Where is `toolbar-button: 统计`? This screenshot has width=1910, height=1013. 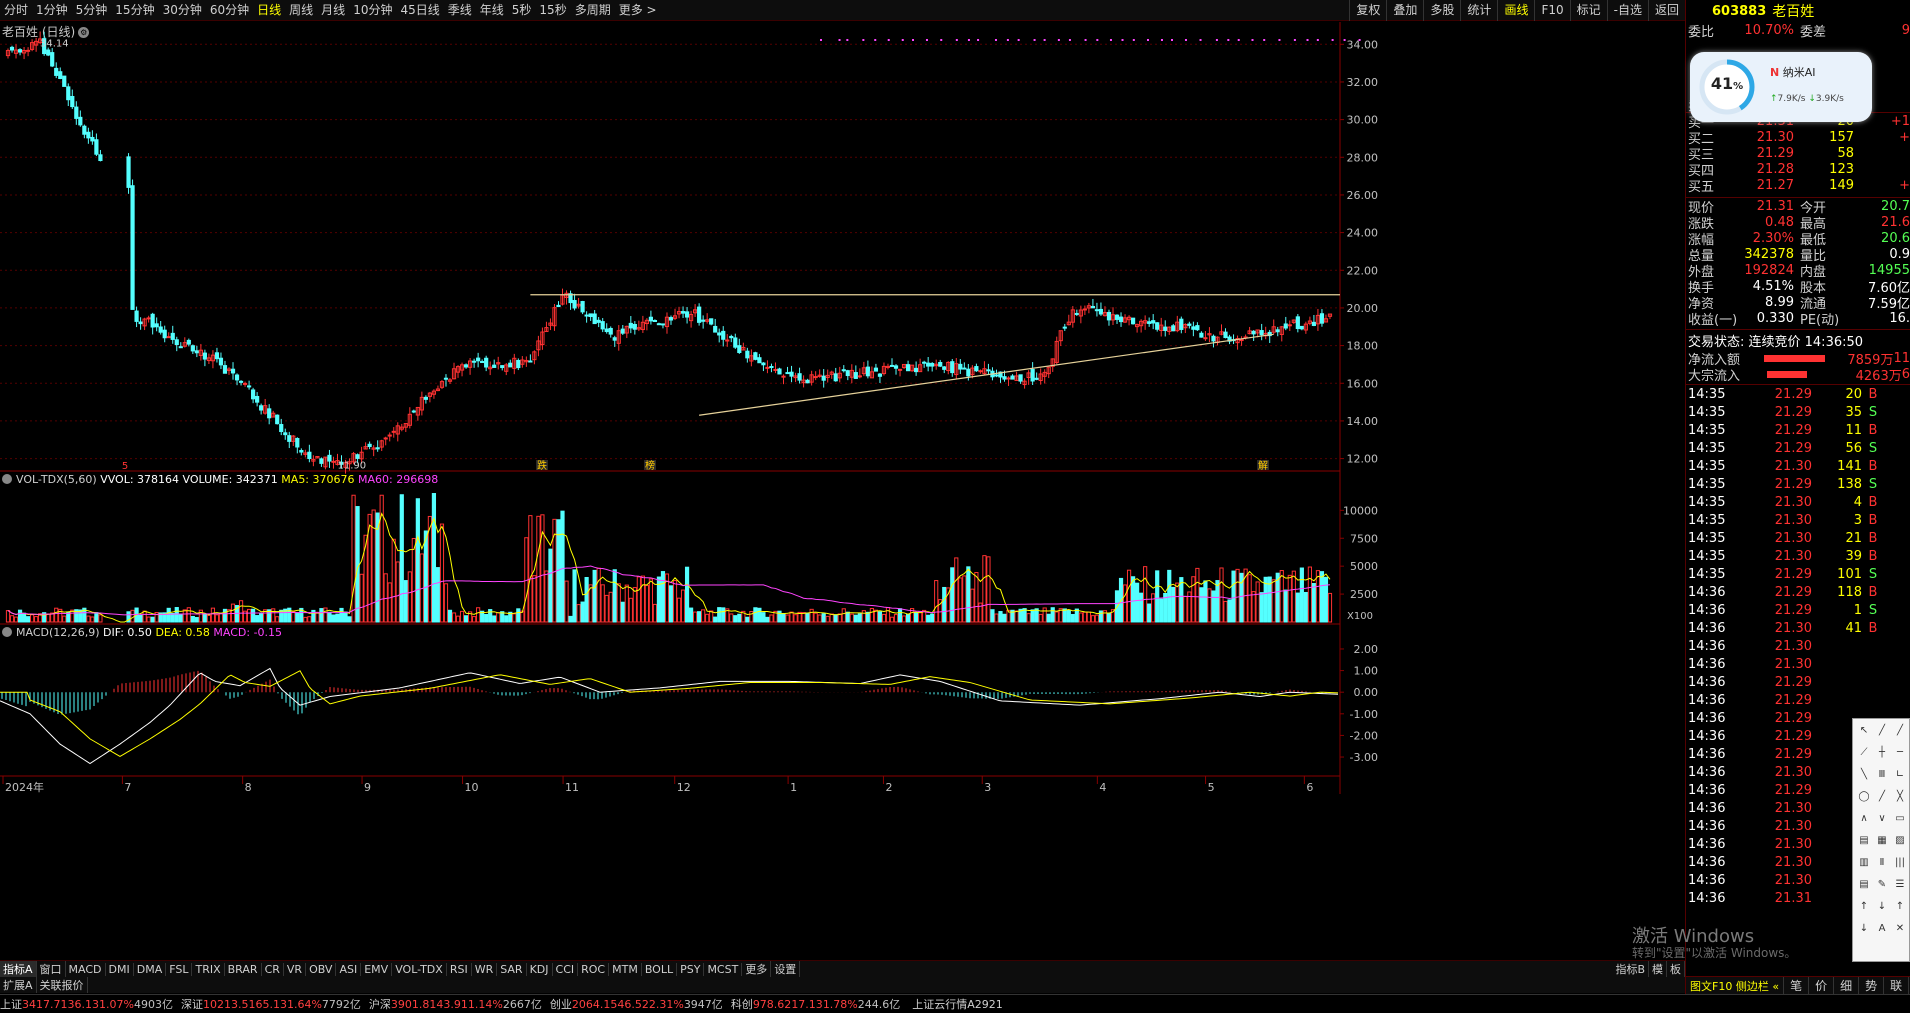 toolbar-button: 统计 is located at coordinates (1478, 10).